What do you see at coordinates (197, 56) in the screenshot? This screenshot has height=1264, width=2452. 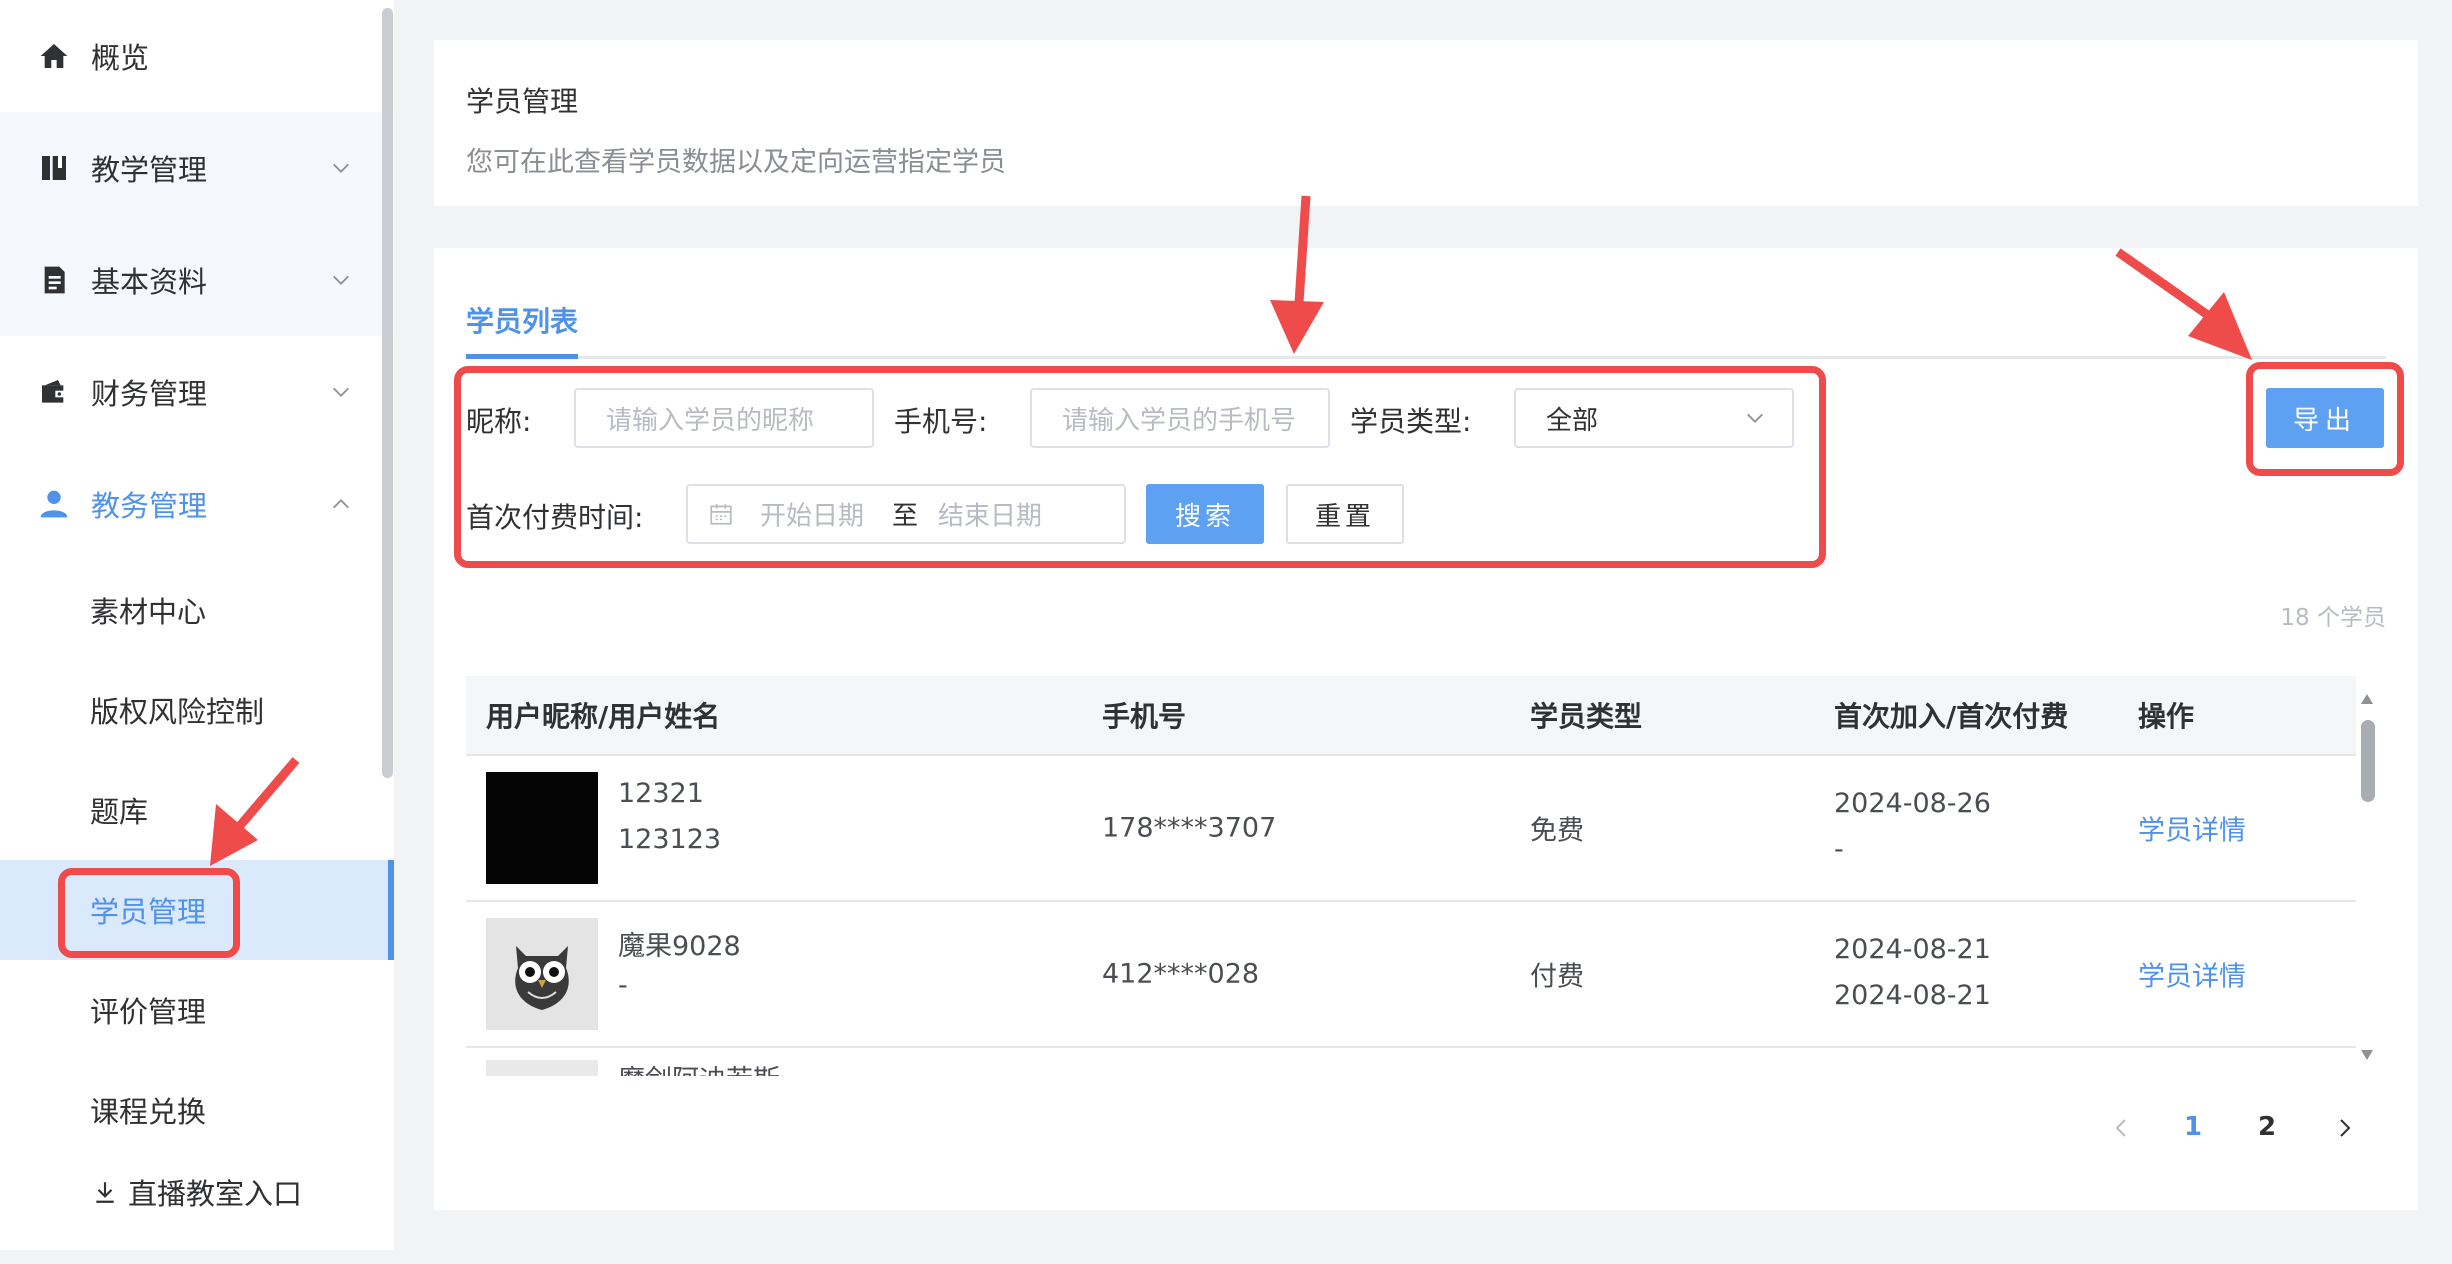 I see `sidebar-item-overview: 概览` at bounding box center [197, 56].